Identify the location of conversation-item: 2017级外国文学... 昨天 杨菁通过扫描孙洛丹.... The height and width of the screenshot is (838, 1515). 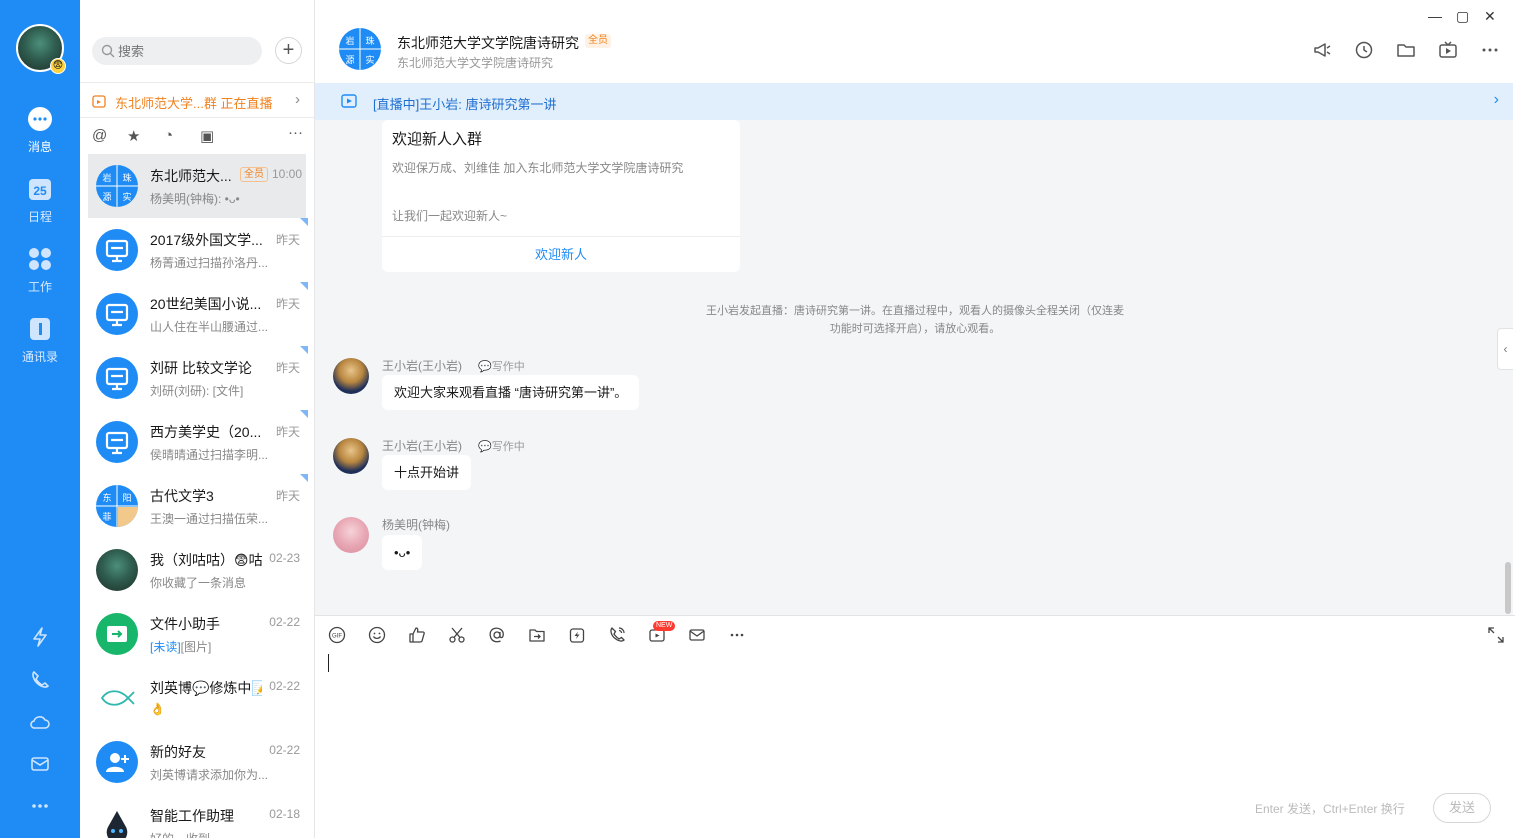
(198, 250).